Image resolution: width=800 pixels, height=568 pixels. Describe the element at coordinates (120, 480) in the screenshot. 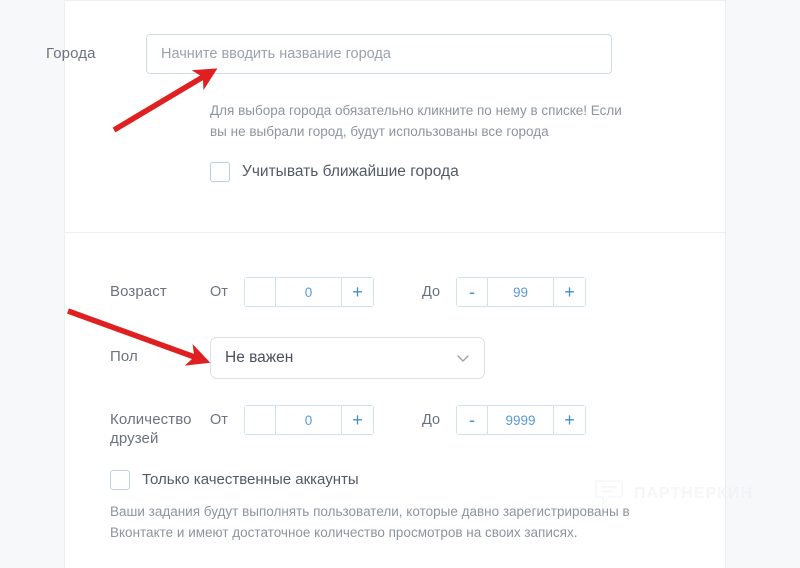

I see `quality-accounts-checkbox` at that location.